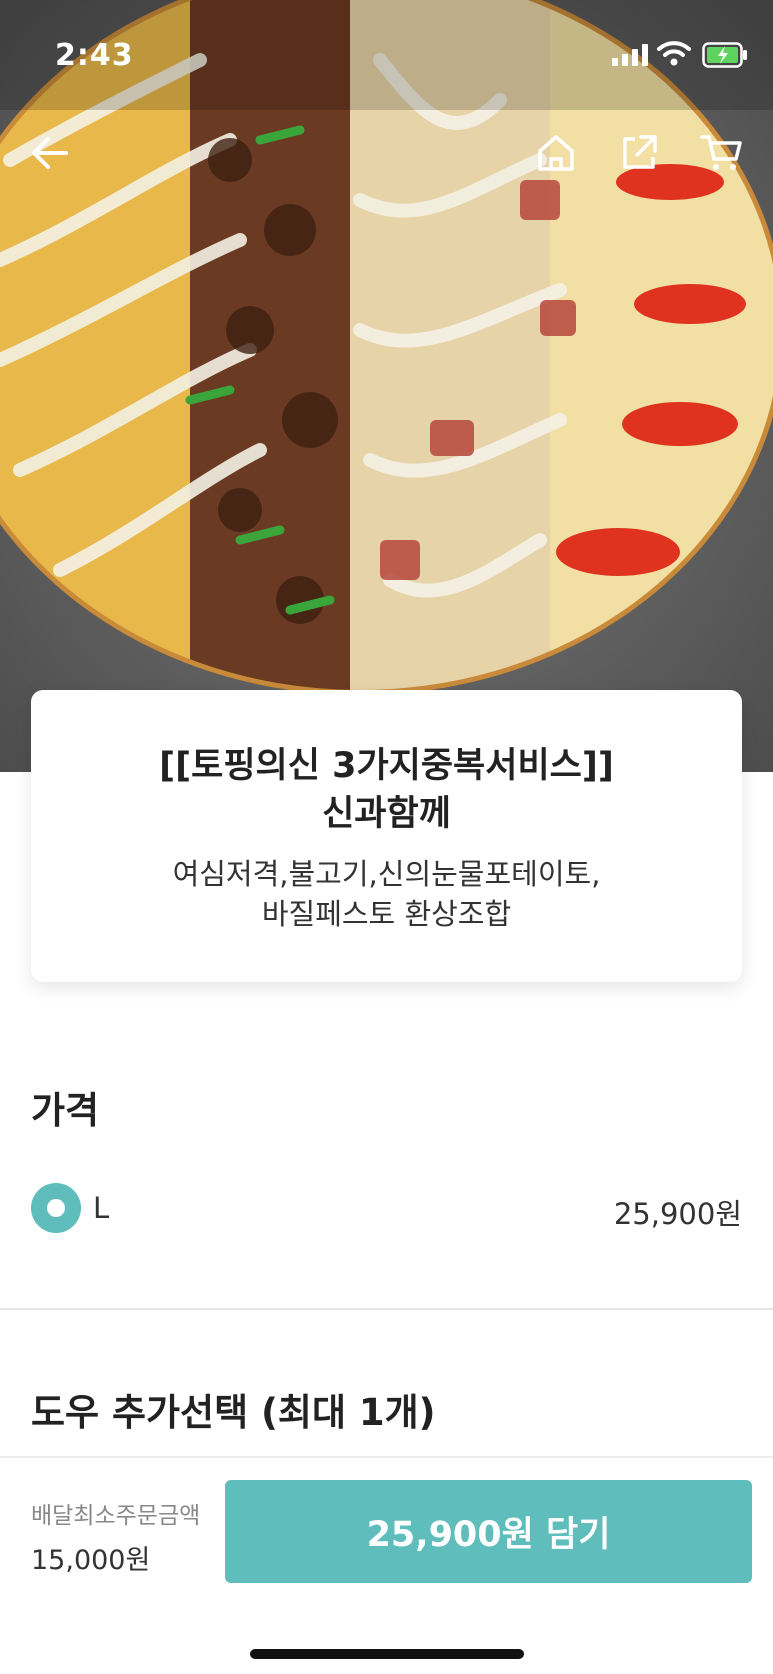 Image resolution: width=773 pixels, height=1674 pixels. Describe the element at coordinates (233, 1412) in the screenshot. I see `dough-section-title: 도우 추가선택 (최대 1개)` at that location.